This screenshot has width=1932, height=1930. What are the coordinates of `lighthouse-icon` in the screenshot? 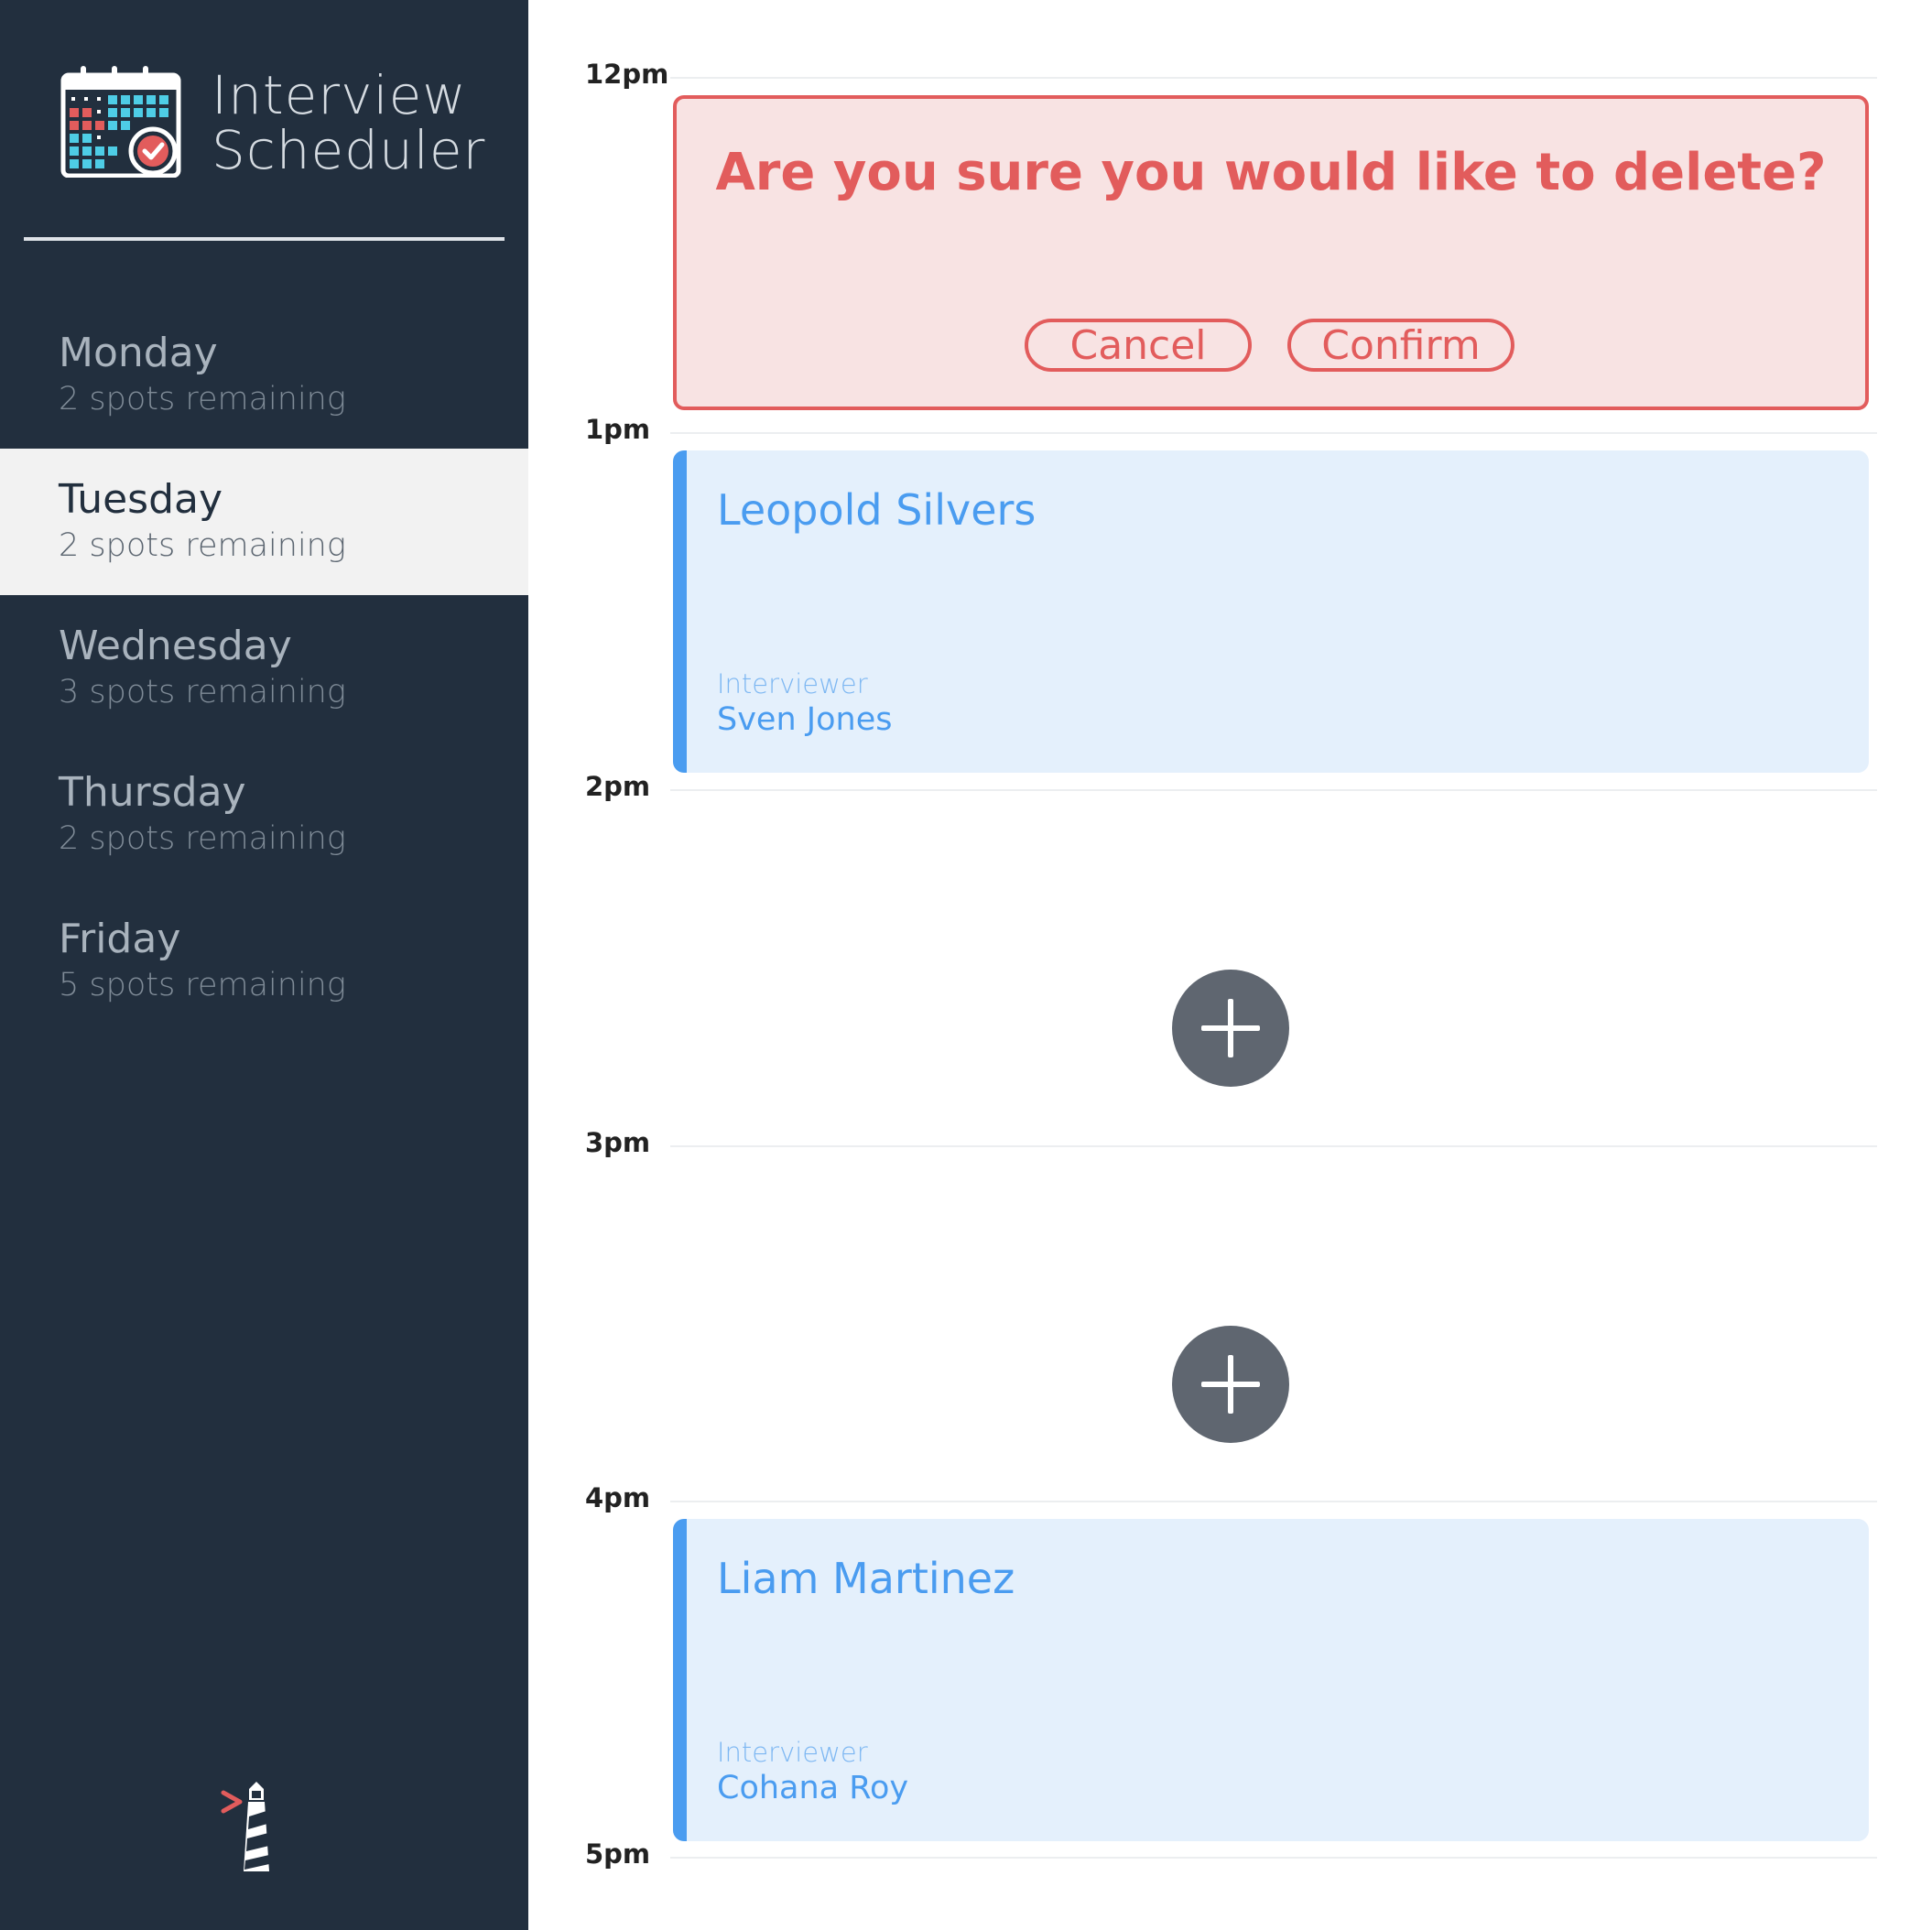 It's located at (245, 1826).